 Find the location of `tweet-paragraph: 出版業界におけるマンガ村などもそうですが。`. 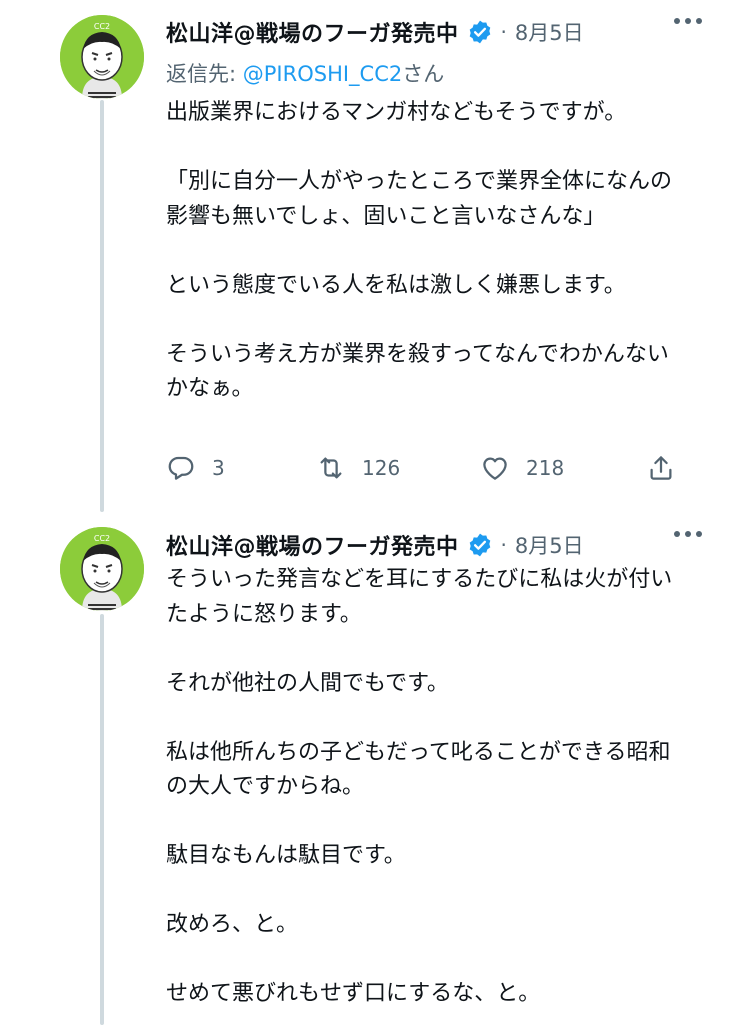

tweet-paragraph: 出版業界におけるマンガ村などもそうですが。 is located at coordinates (396, 112).